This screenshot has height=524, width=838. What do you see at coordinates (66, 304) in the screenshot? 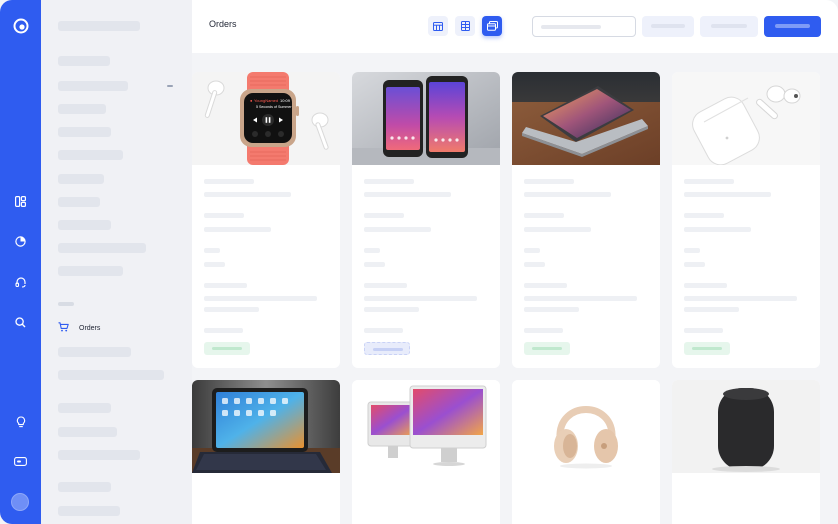
I see `section-label-placeholder` at bounding box center [66, 304].